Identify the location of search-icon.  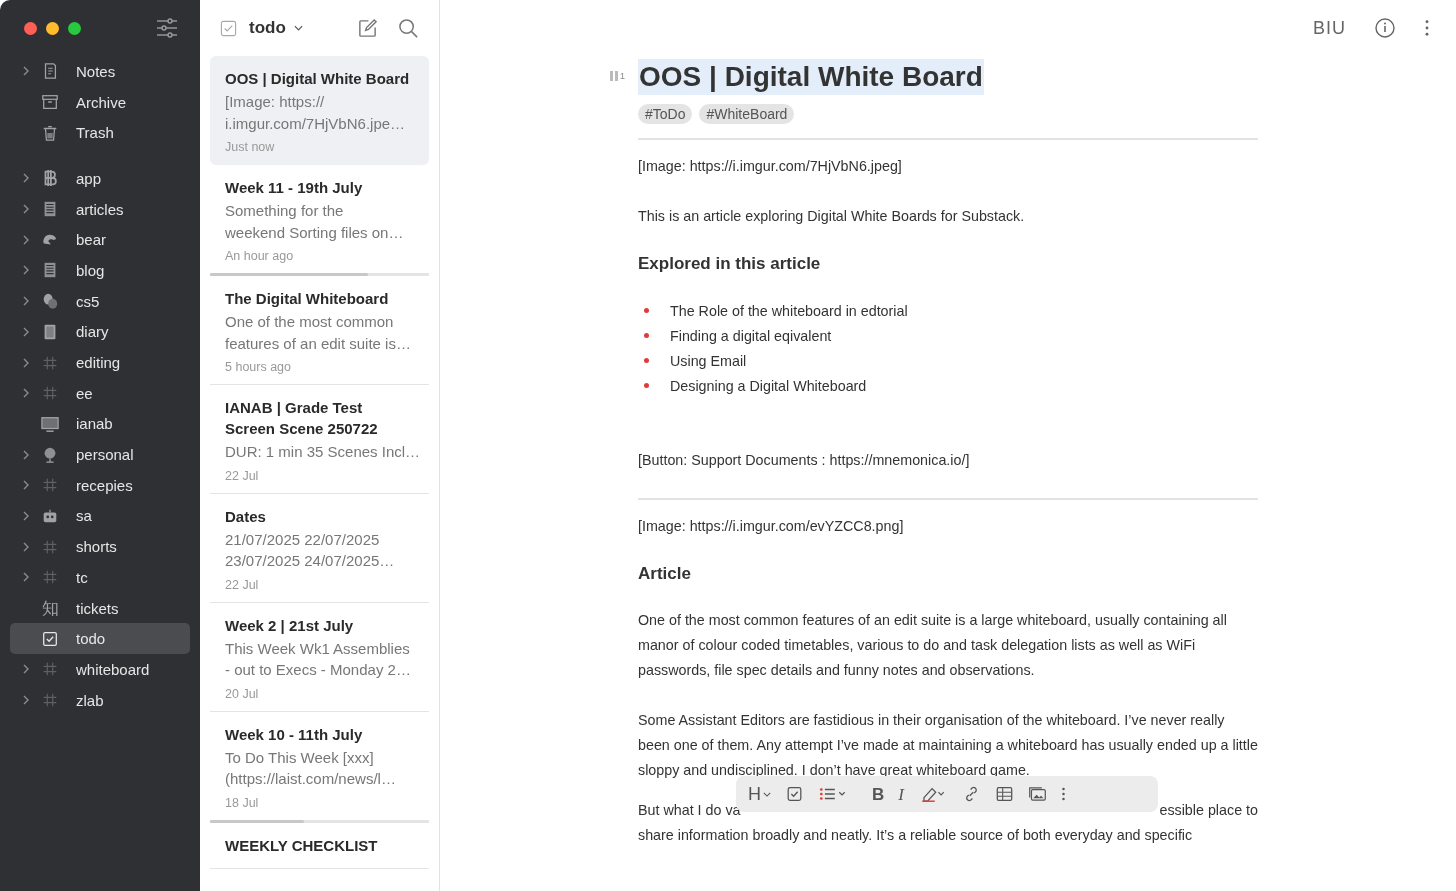
(408, 28).